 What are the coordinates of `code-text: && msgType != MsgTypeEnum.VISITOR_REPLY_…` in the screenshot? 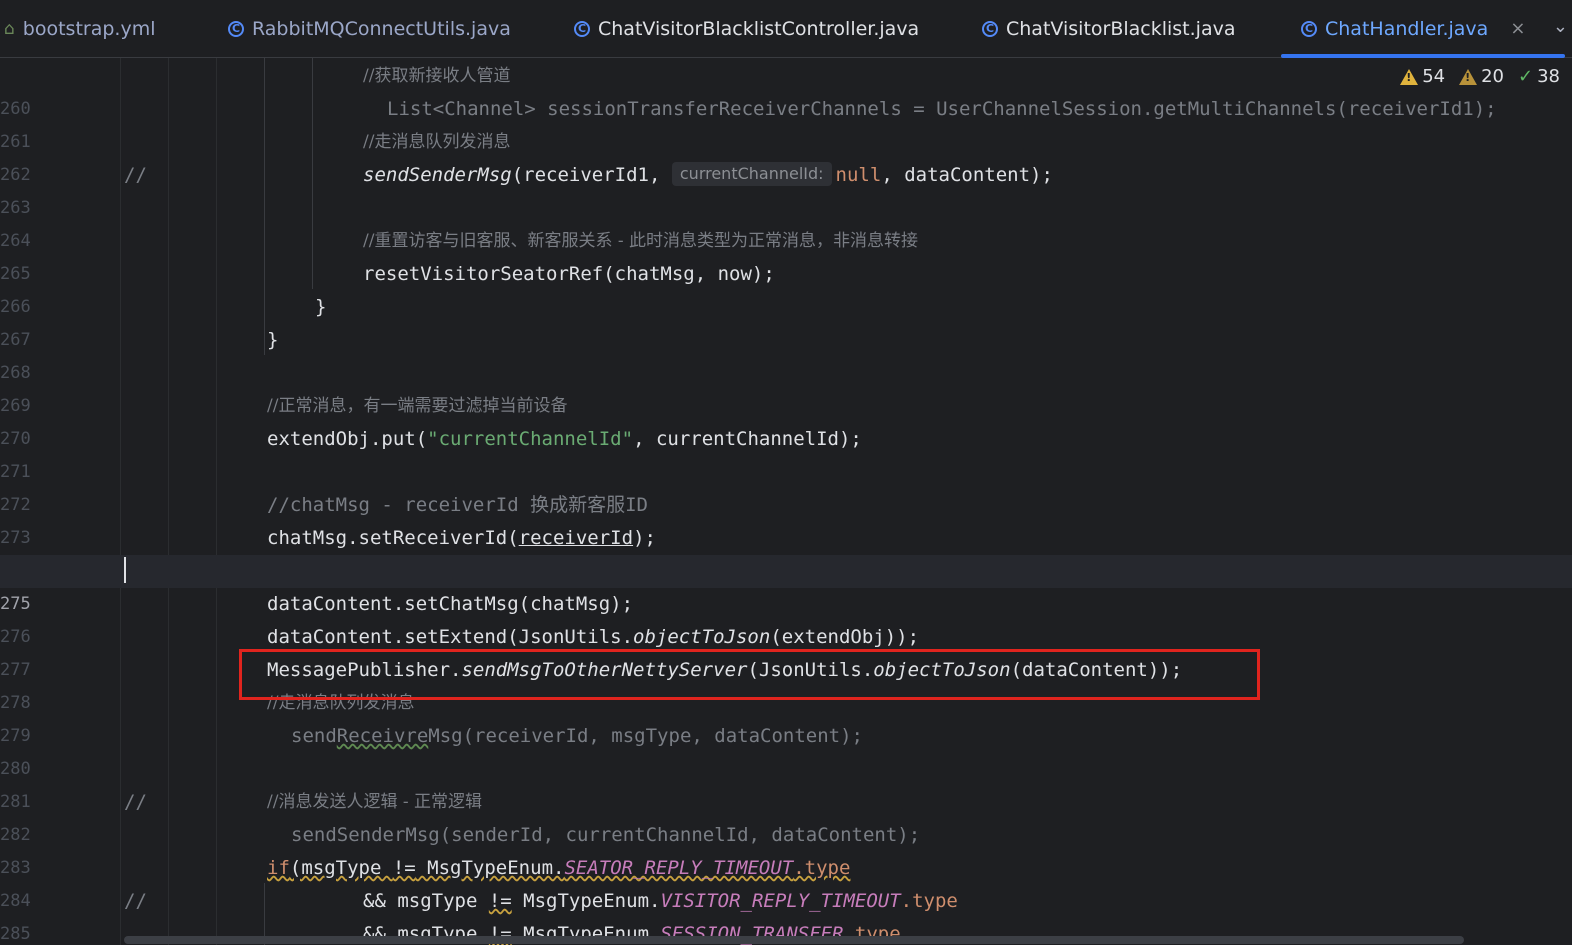 It's located at (660, 901).